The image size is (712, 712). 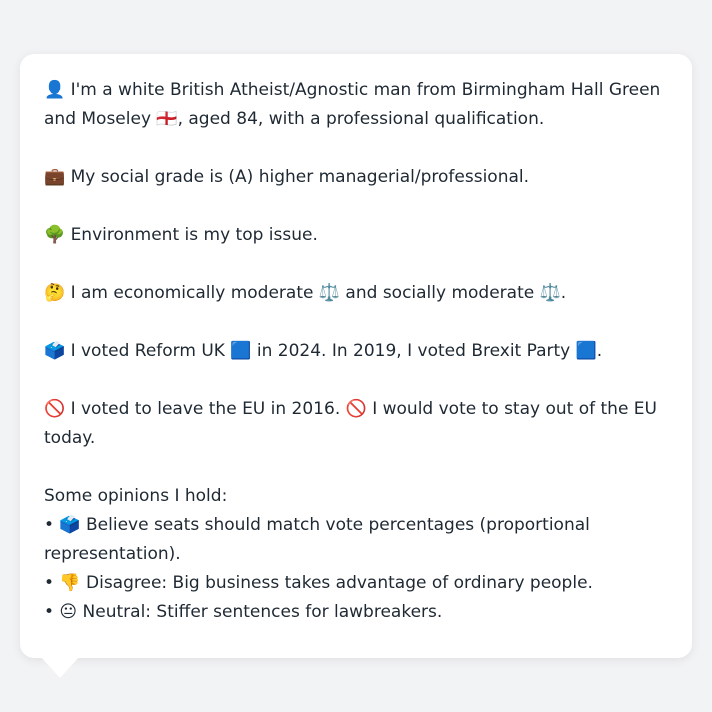 What do you see at coordinates (136, 496) in the screenshot?
I see `opinions-heading: Some opinions I hold:` at bounding box center [136, 496].